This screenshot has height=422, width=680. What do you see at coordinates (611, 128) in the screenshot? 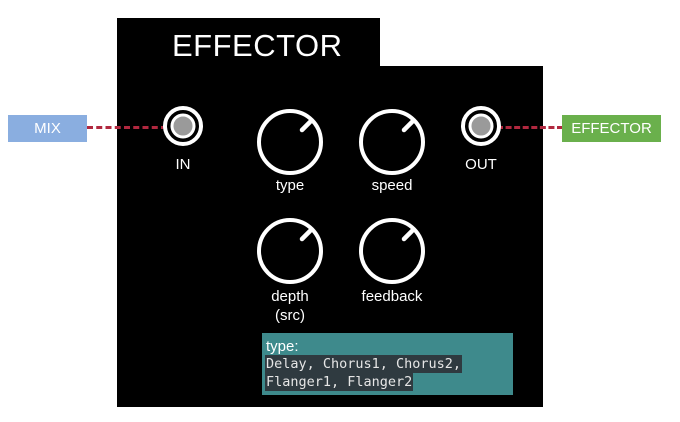
I see `effector-target-tag: EFFECTOR` at bounding box center [611, 128].